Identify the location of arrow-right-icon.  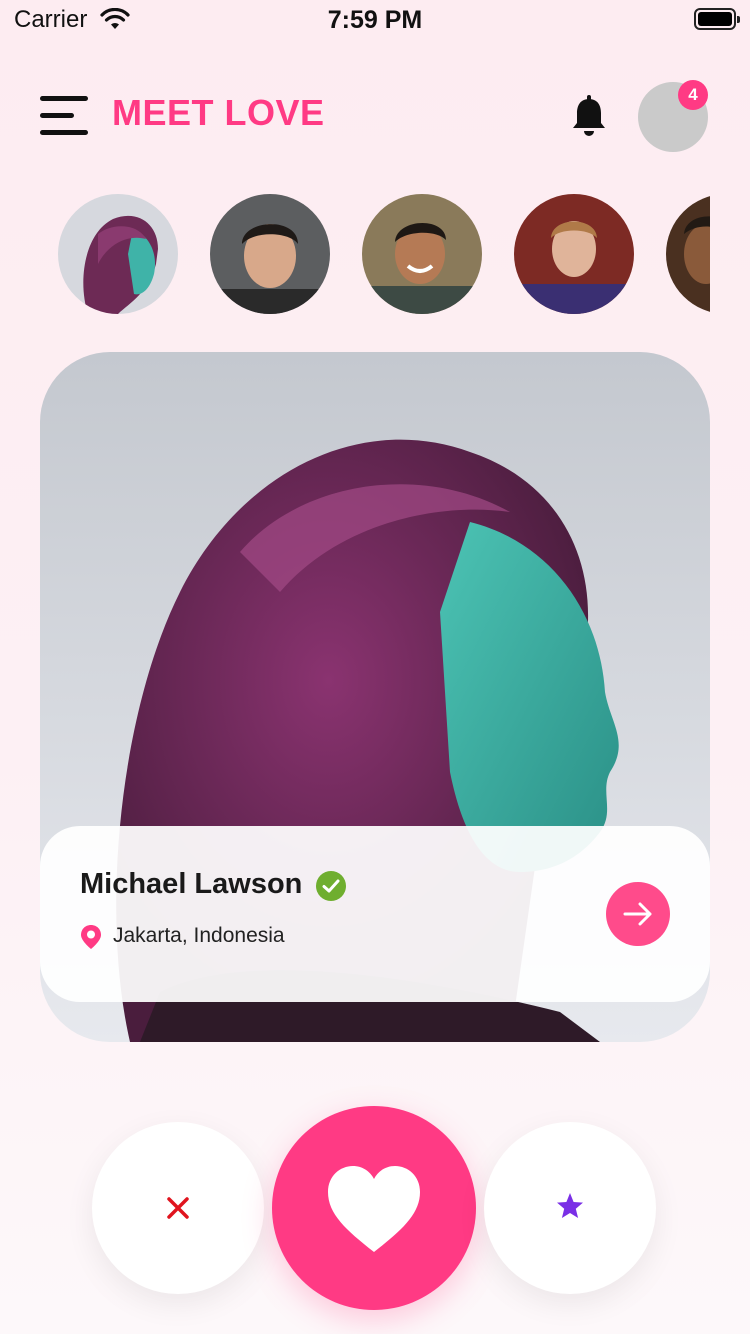
(637, 914).